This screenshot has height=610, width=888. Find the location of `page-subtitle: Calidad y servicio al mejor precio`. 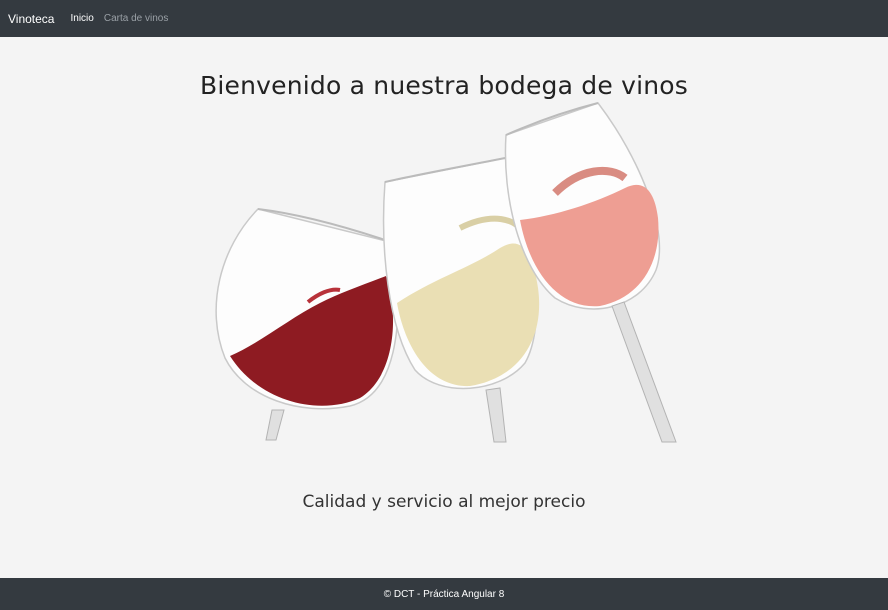

page-subtitle: Calidad y servicio al mejor precio is located at coordinates (444, 502).